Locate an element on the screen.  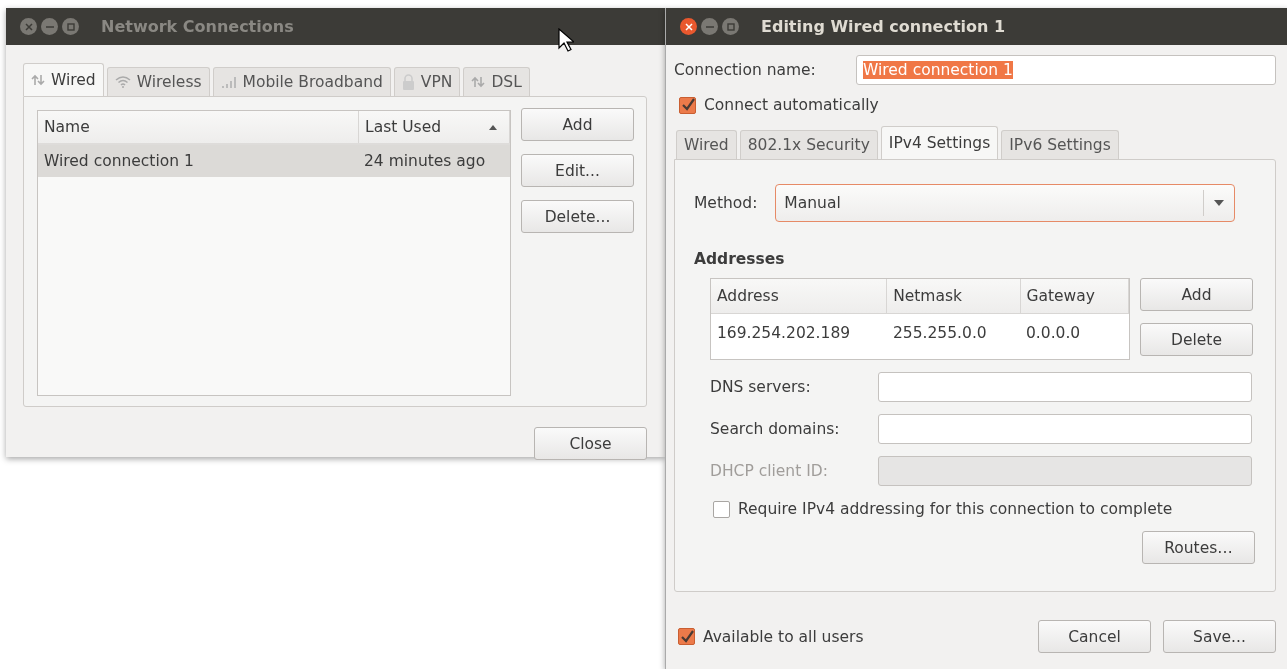
close-button is located at coordinates (688, 26).